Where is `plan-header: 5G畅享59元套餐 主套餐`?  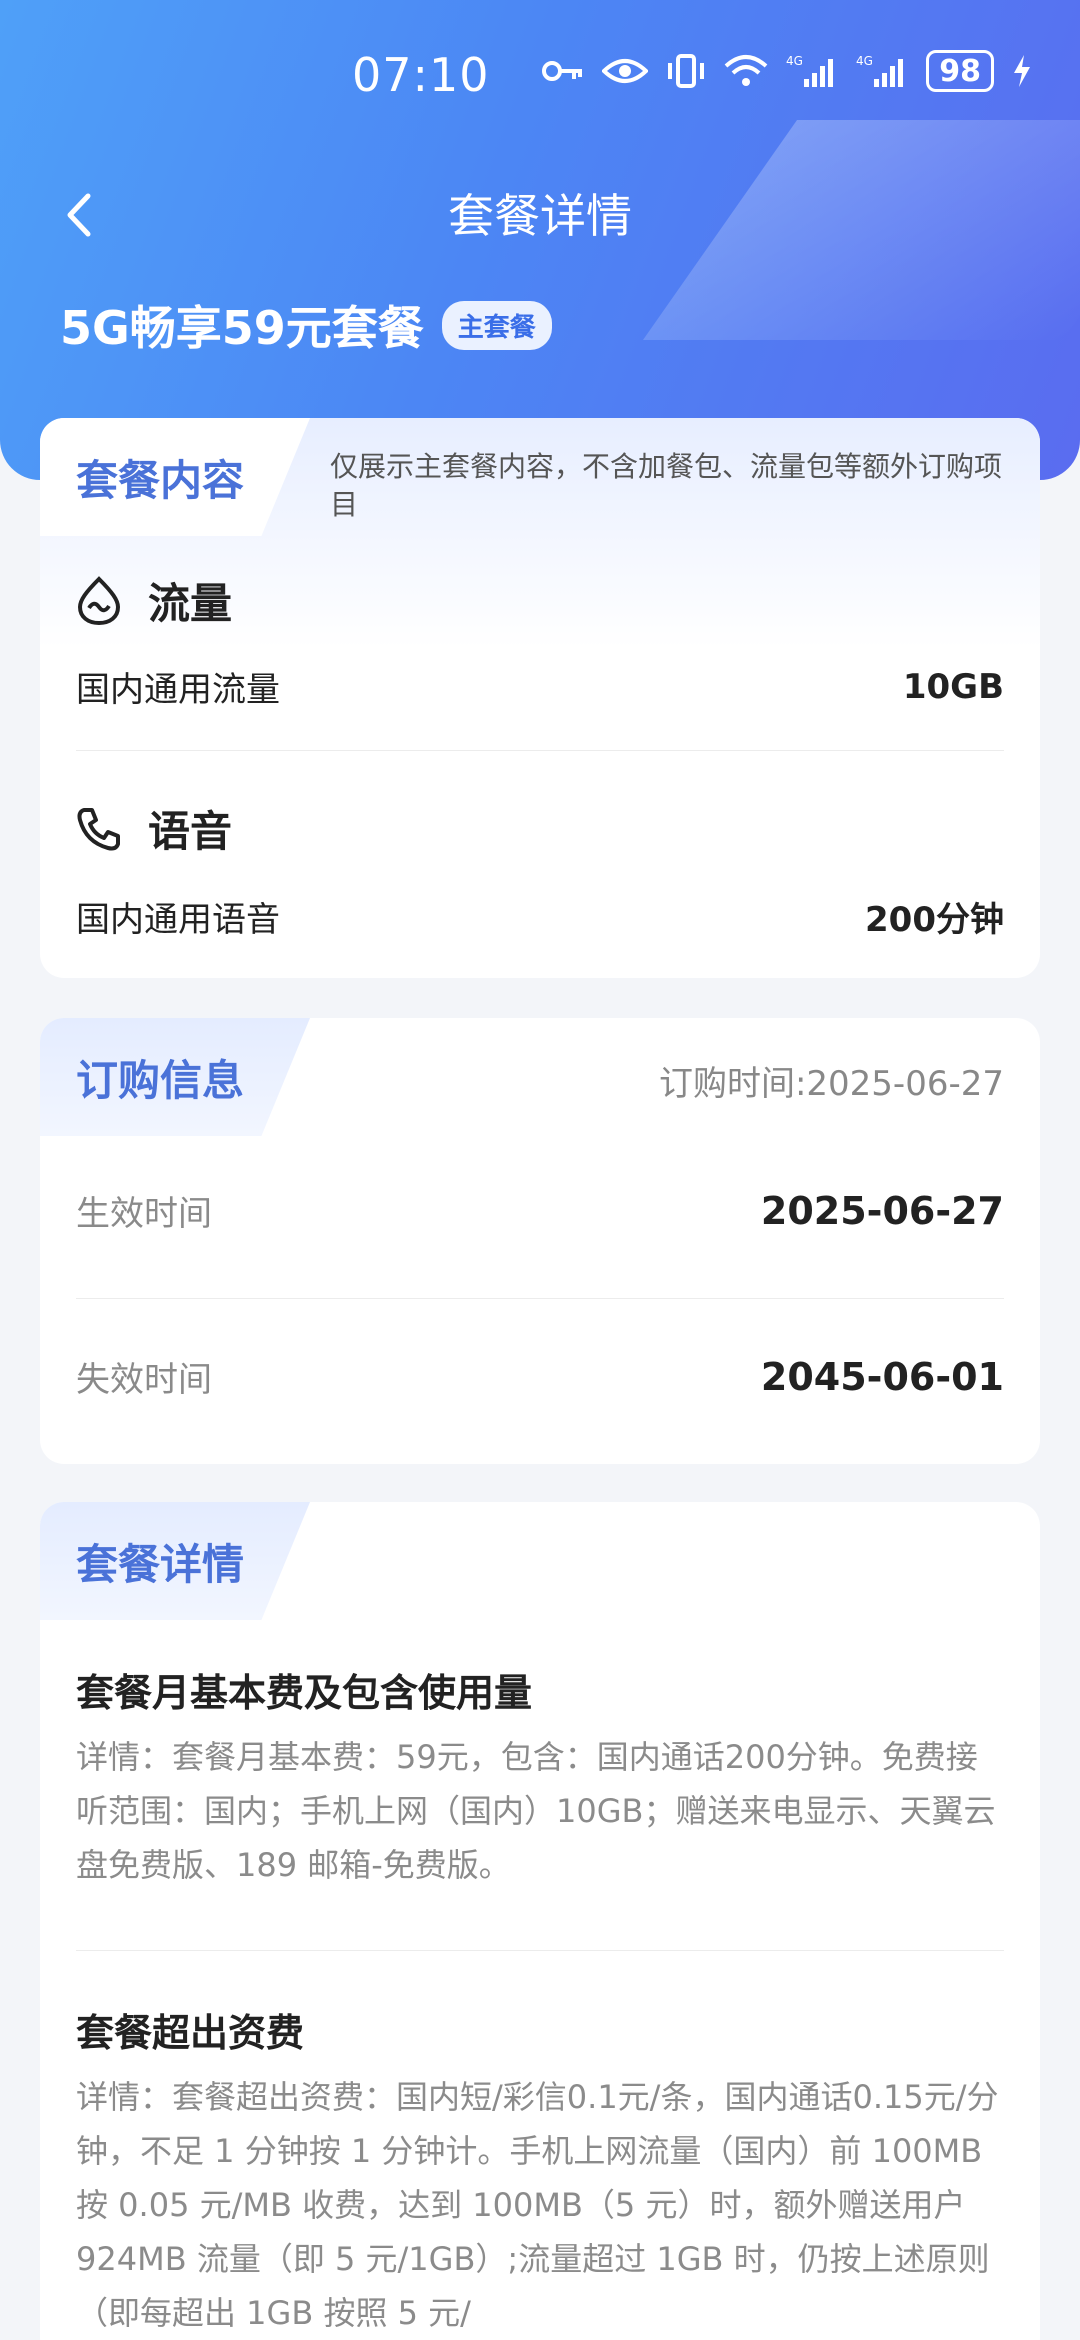
plan-header: 5G畅享59元套餐 主套餐 is located at coordinates (306, 325).